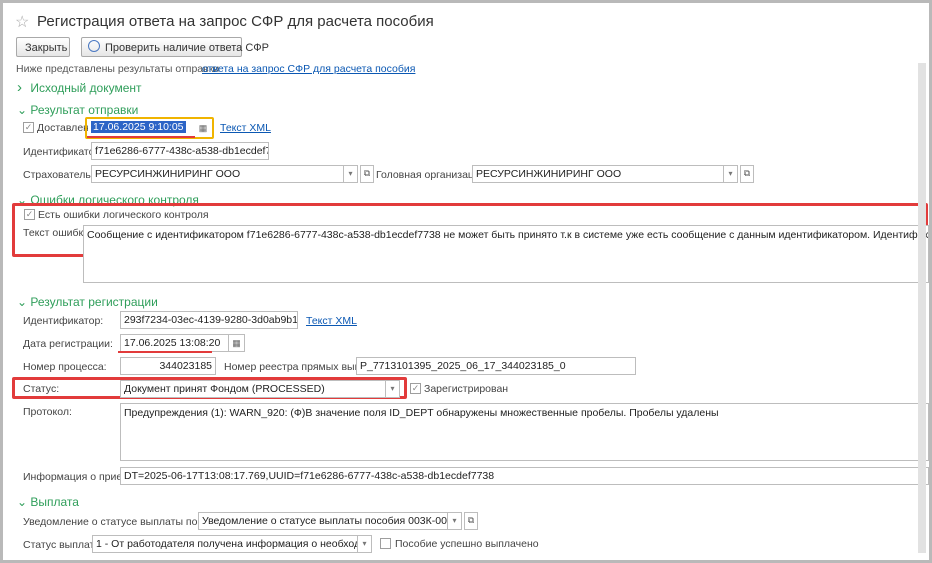 Image resolution: width=932 pixels, height=563 pixels. Describe the element at coordinates (94, 46) in the screenshot. I see `check-response-icon` at that location.